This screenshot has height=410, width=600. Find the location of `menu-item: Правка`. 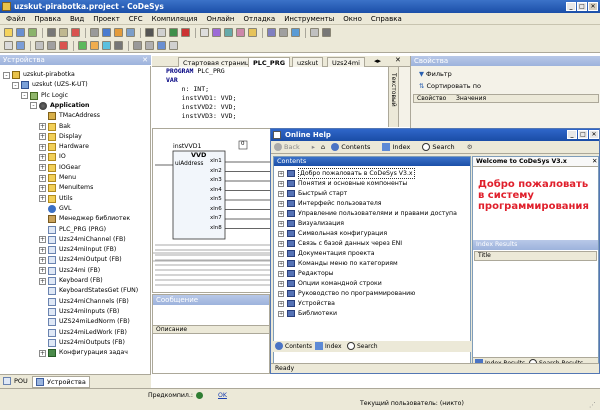

menu-item: Правка is located at coordinates (47, 19).